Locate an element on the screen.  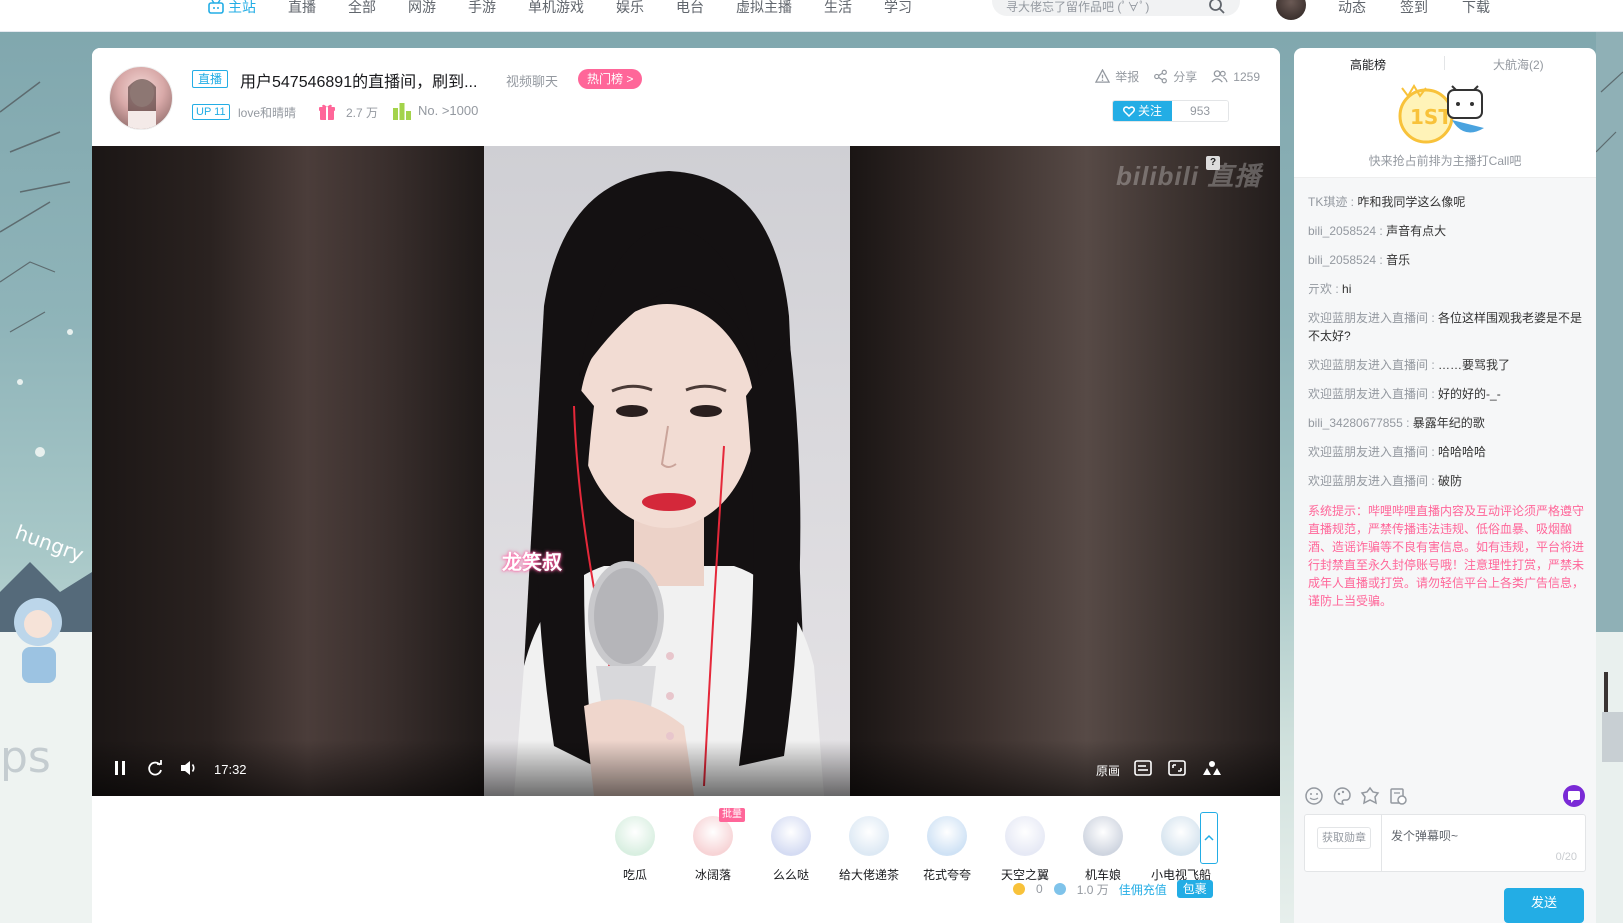
help-icon: ? is located at coordinates (1213, 163).